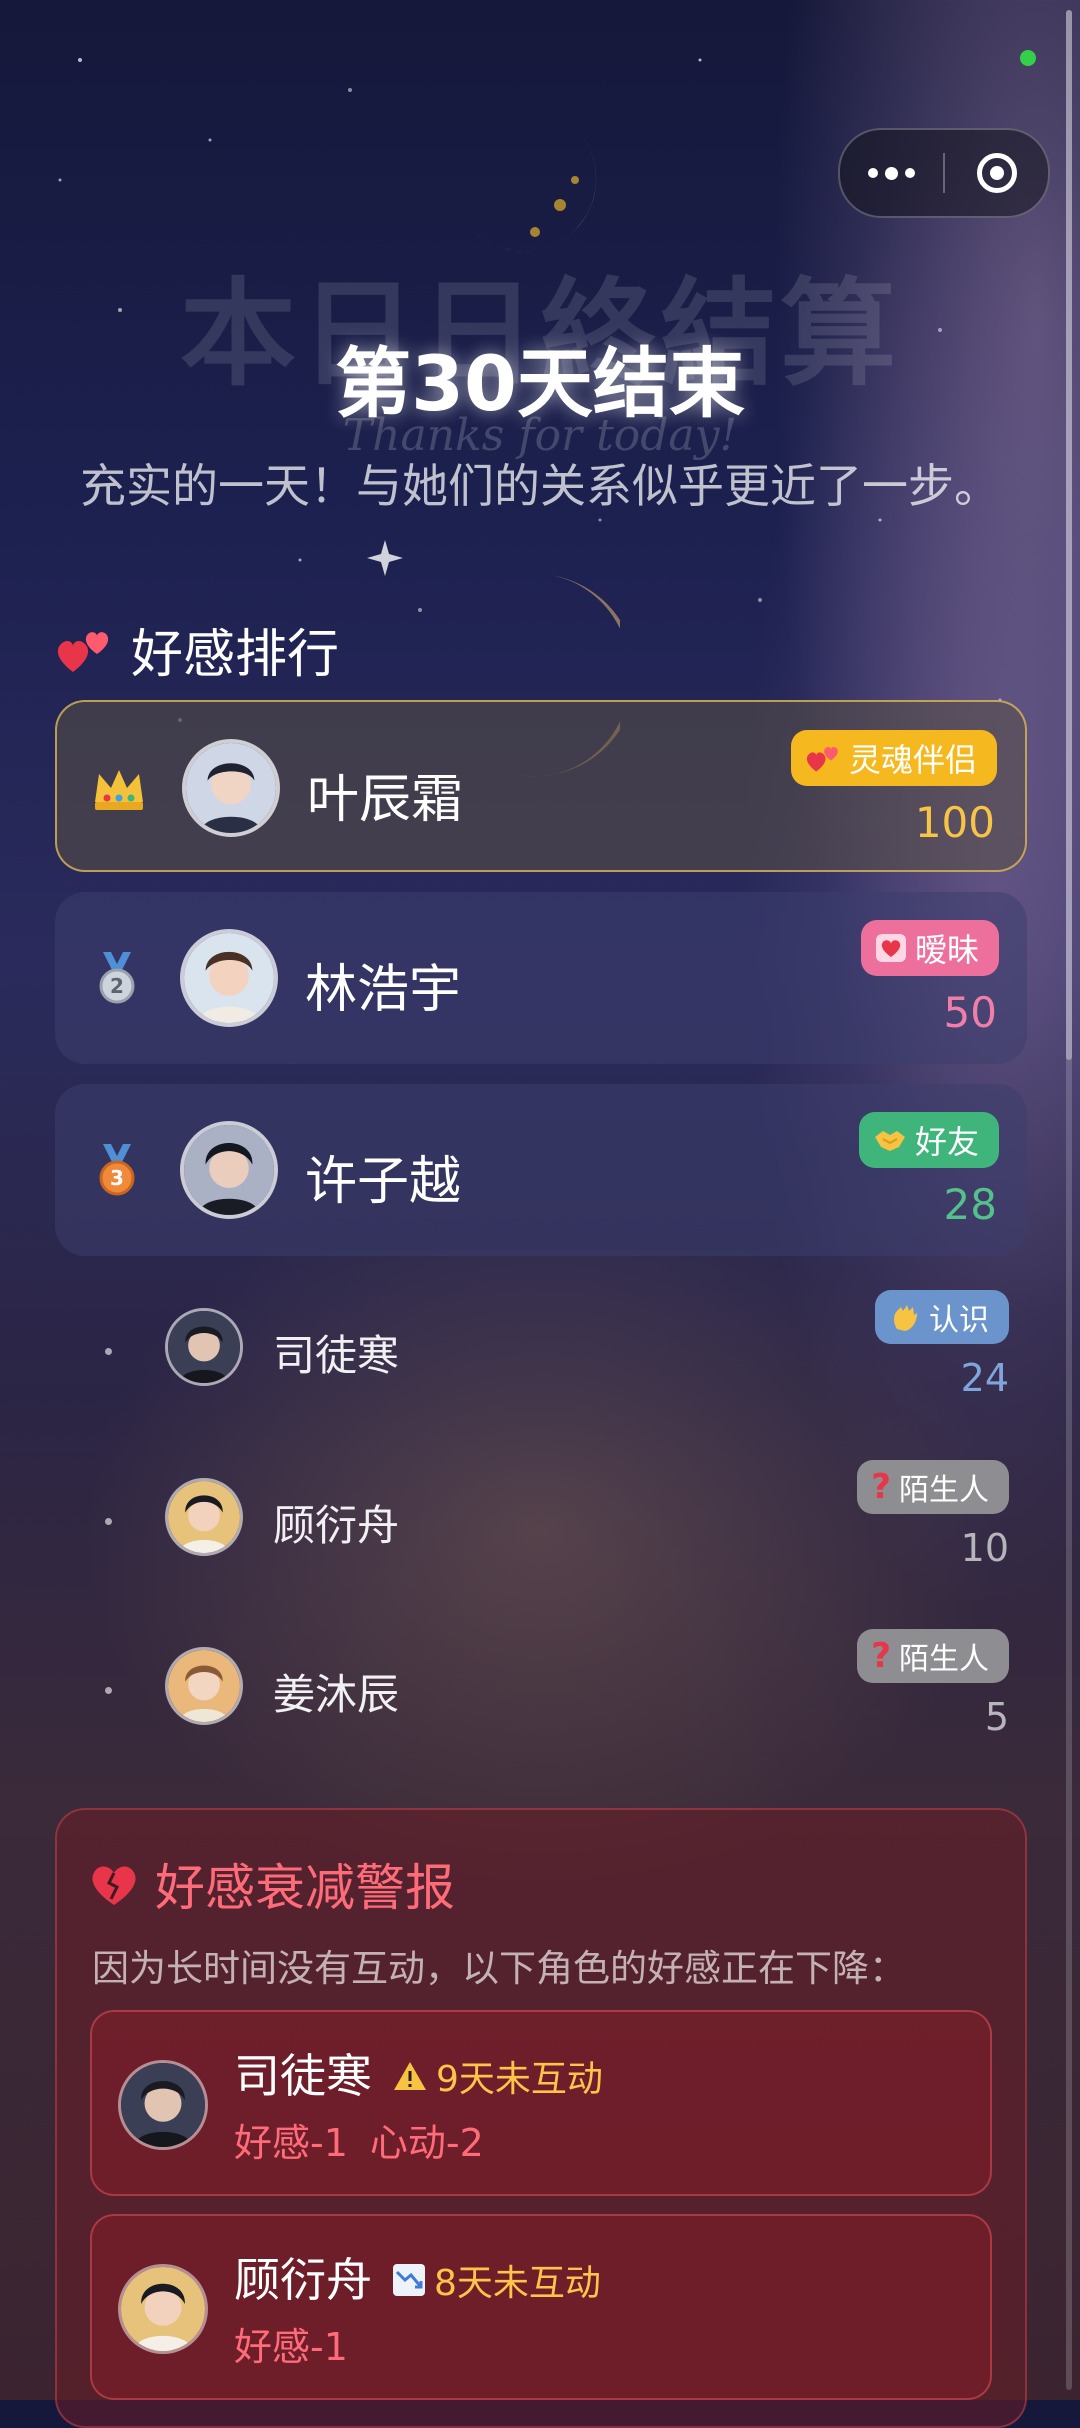  Describe the element at coordinates (1028, 58) in the screenshot. I see `status-indicator` at that location.